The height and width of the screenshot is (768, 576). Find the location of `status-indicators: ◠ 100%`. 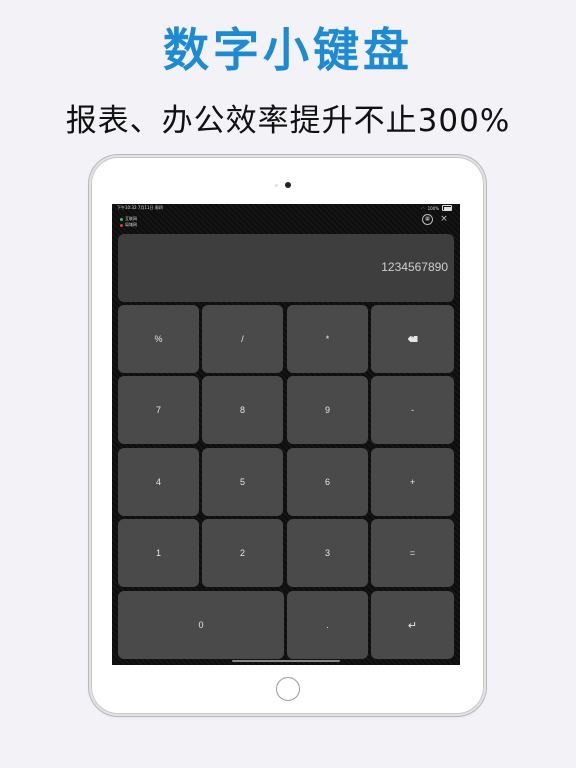

status-indicators: ◠ 100% is located at coordinates (436, 208).